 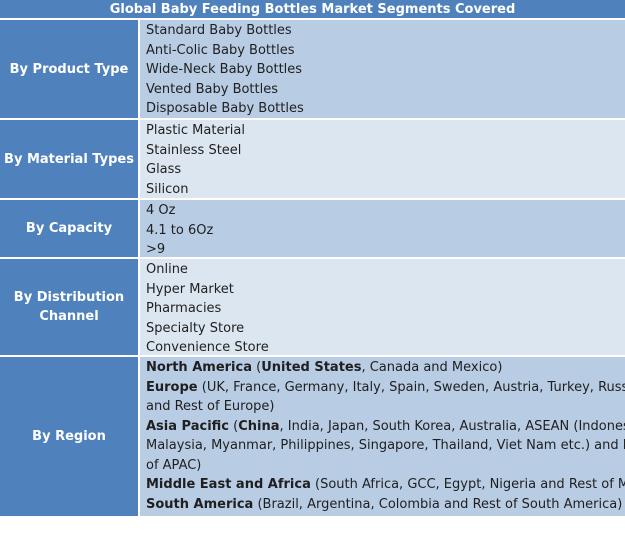 I want to click on list-item: Wide-Neck Baby Bottles, so click(x=224, y=69).